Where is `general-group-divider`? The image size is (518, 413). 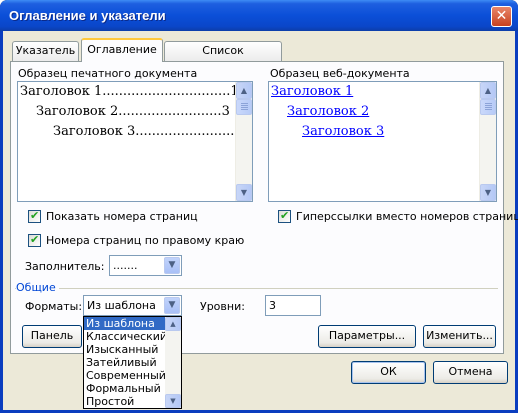 general-group-divider is located at coordinates (256, 288).